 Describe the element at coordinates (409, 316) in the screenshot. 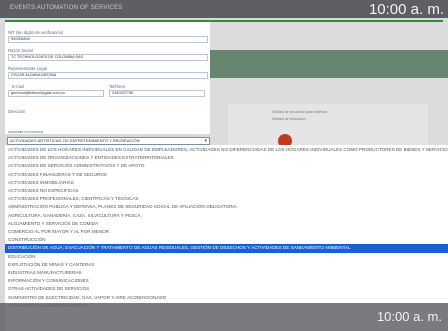

I see `bottom-clock: 10:00 a. m.` at that location.